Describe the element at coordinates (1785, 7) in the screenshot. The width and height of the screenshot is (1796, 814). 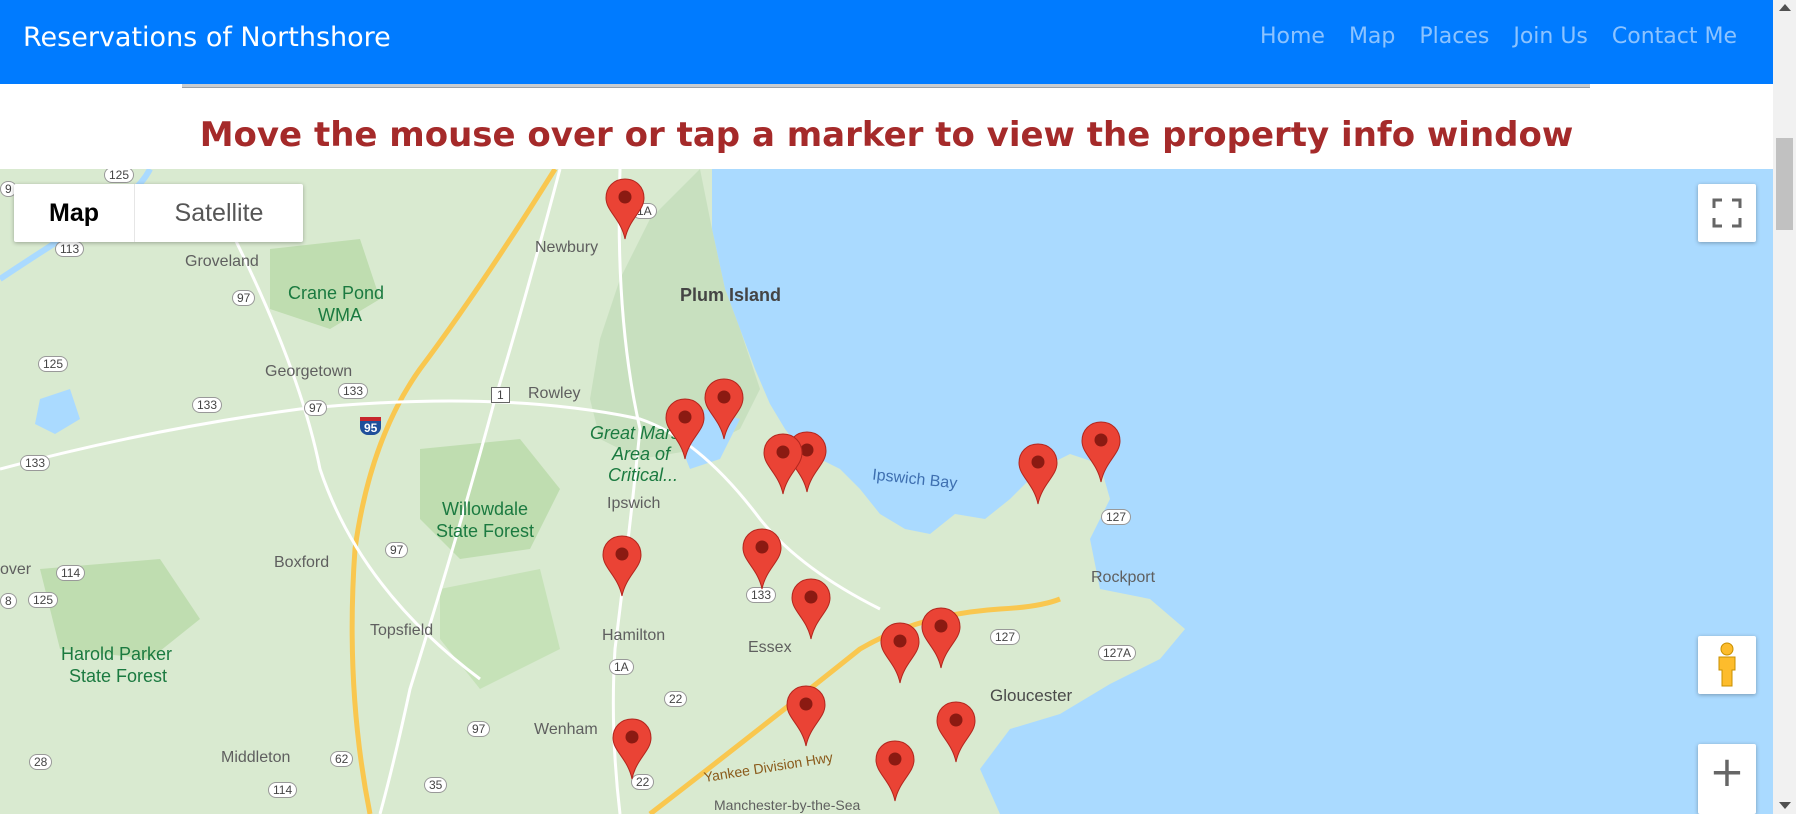
I see `scroll-up-arrow-icon` at that location.